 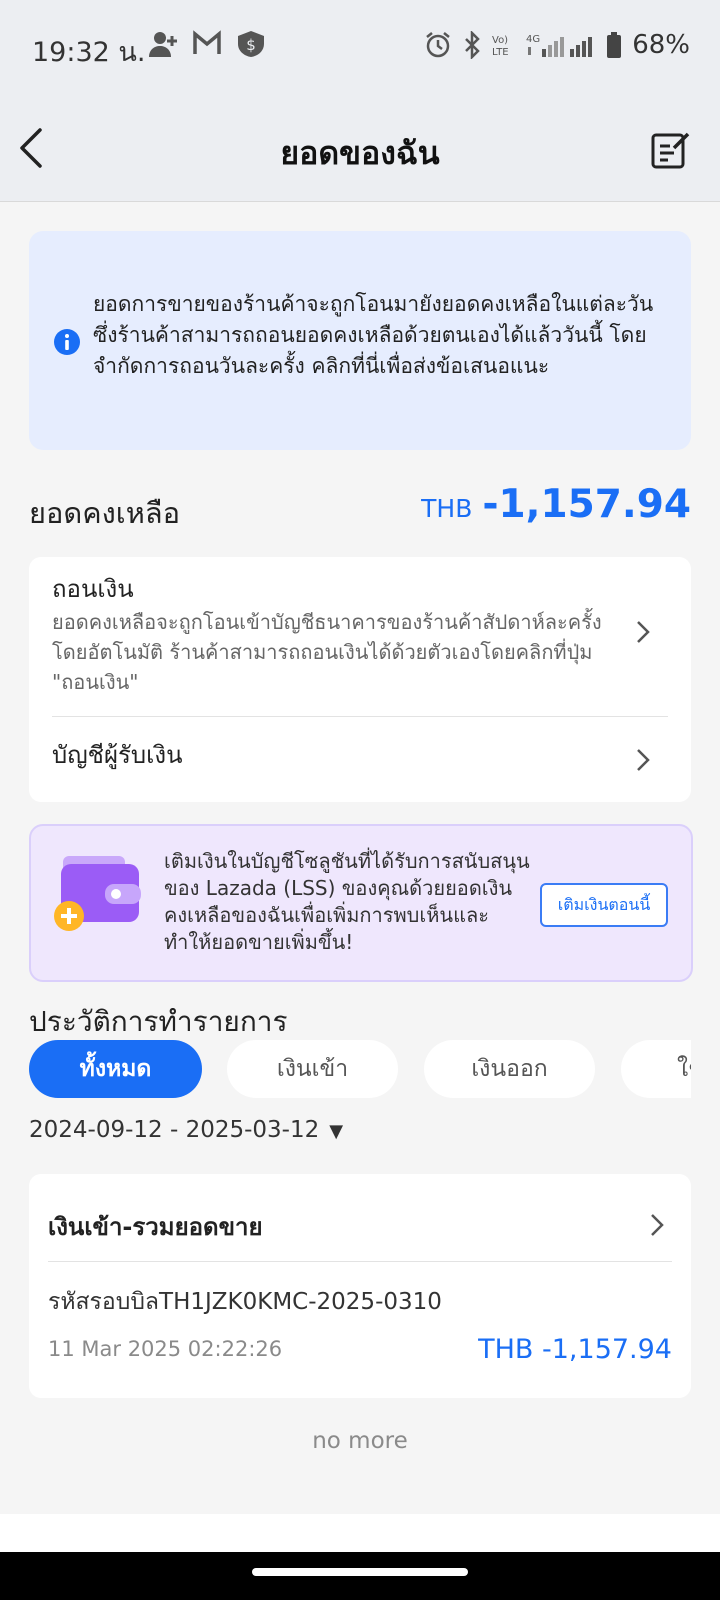 I want to click on battery-percent: 68%, so click(x=661, y=45).